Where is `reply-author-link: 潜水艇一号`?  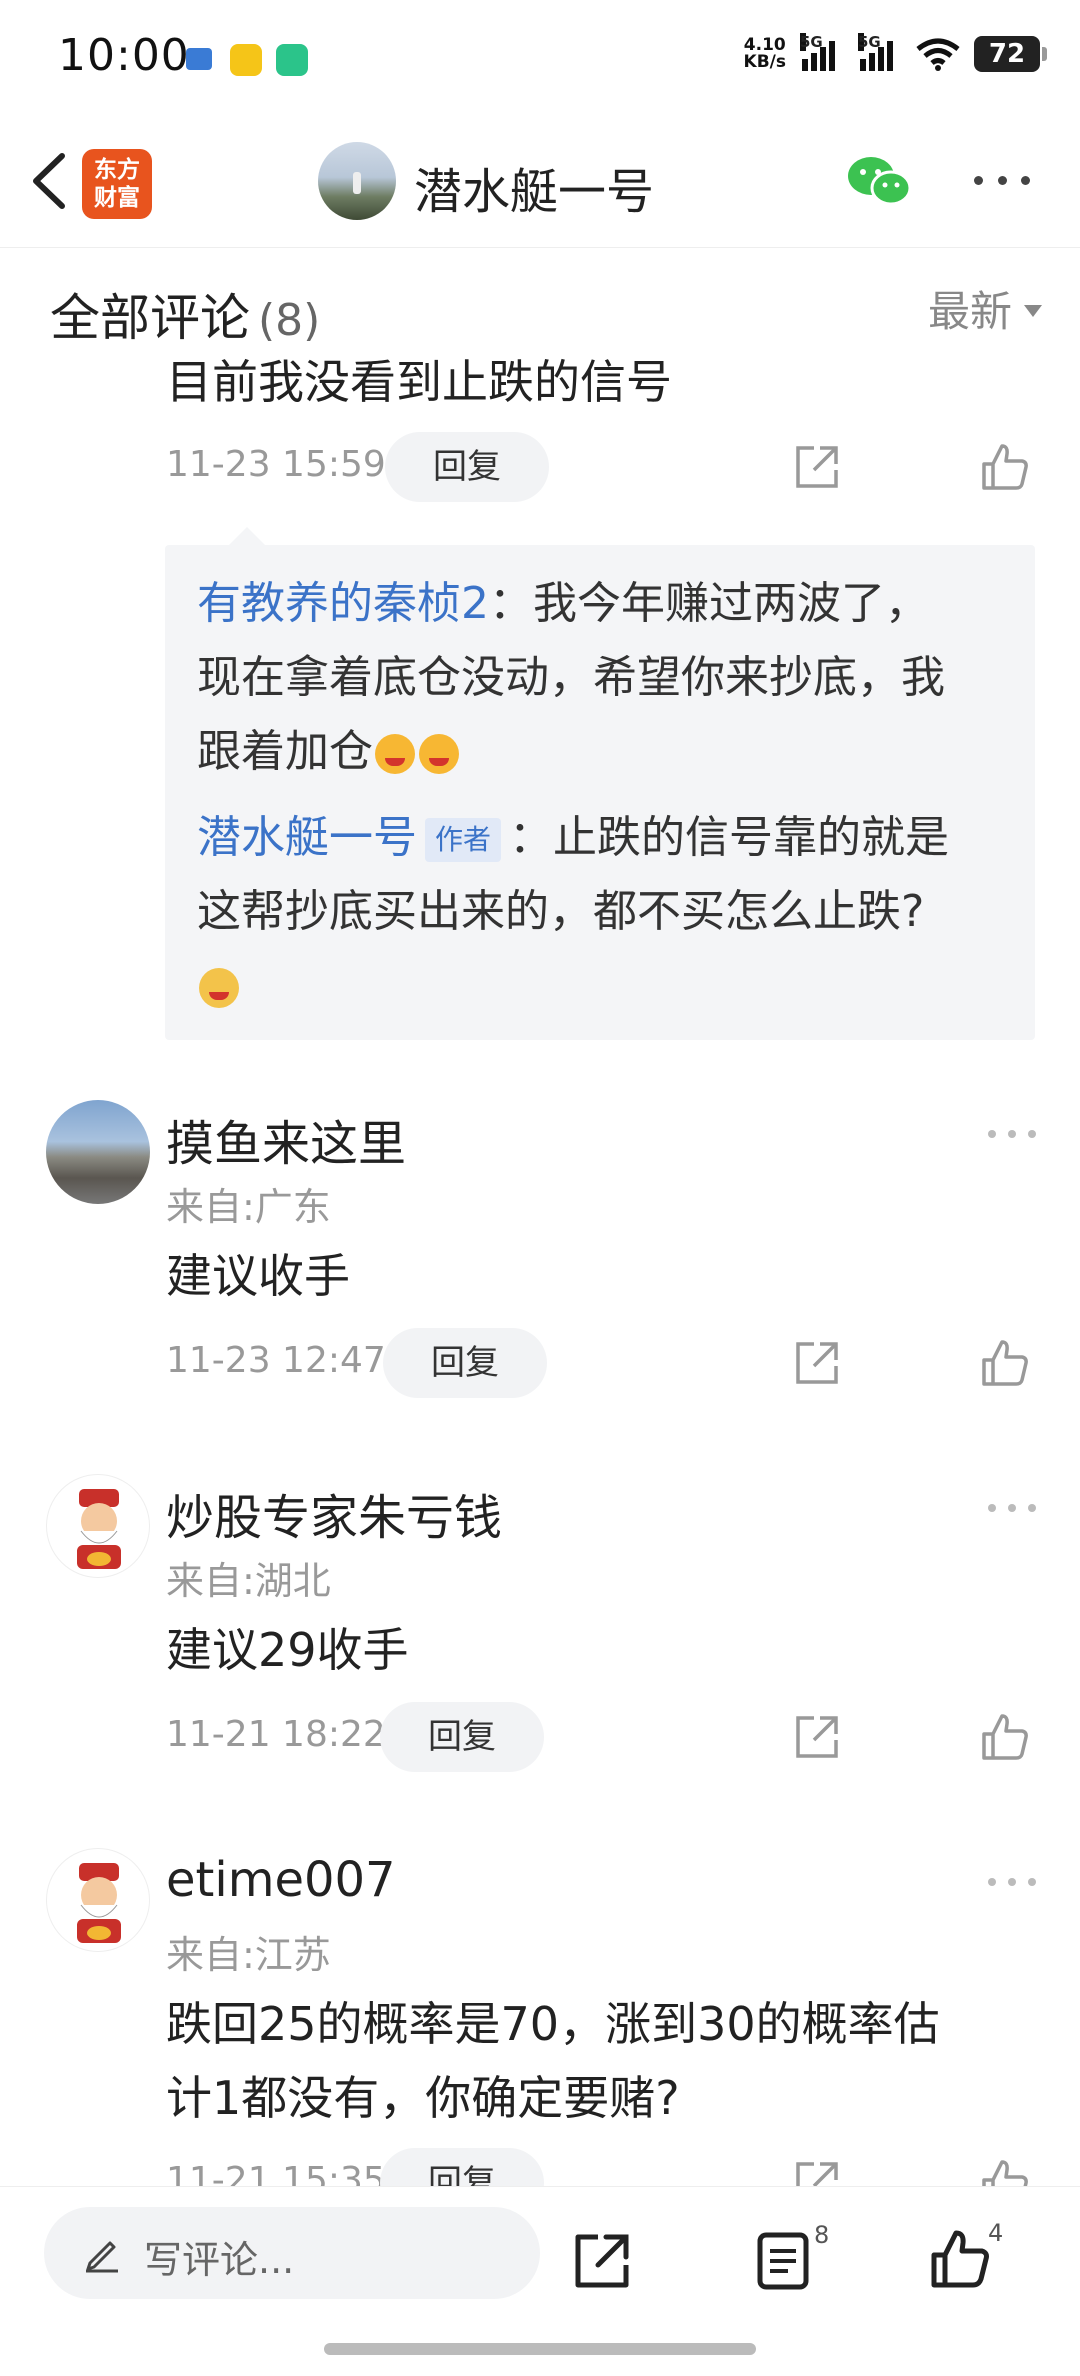
reply-author-link: 潜水艇一号 is located at coordinates (307, 837).